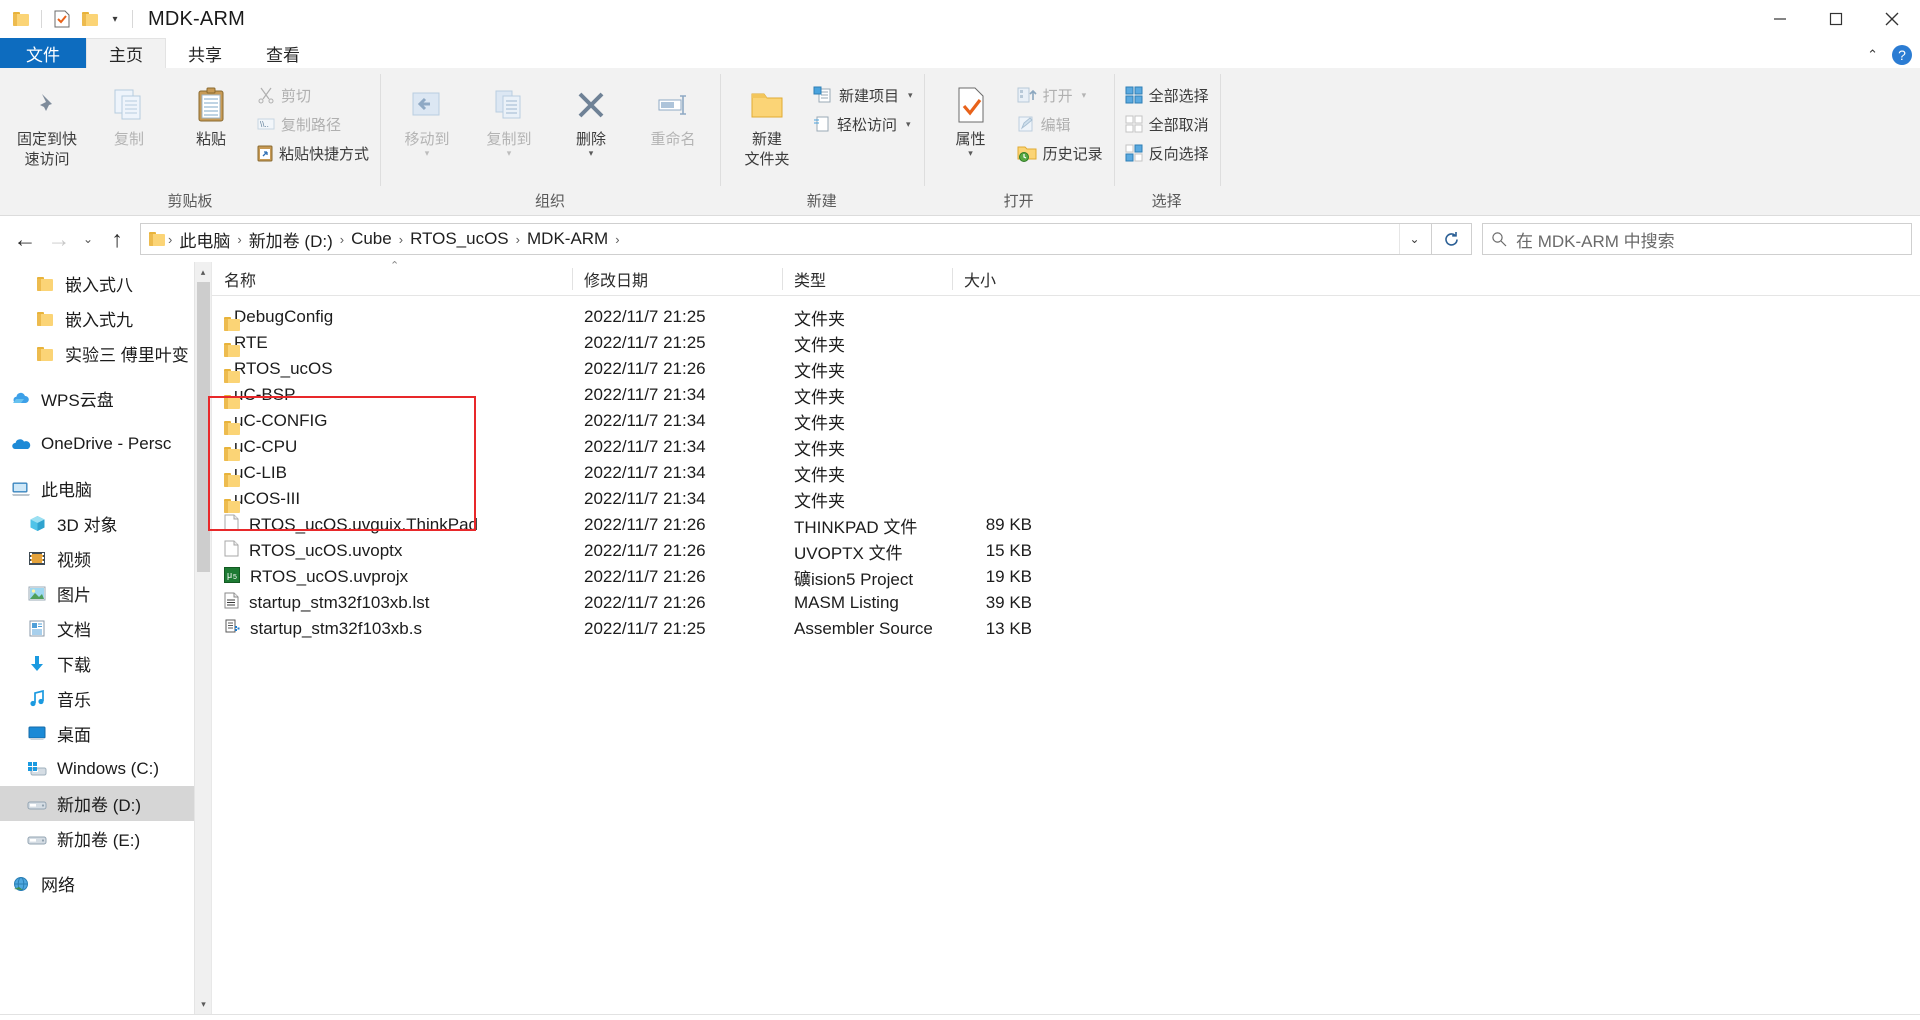 The height and width of the screenshot is (1020, 1920). I want to click on sidebar-item-network: 网络, so click(105, 883).